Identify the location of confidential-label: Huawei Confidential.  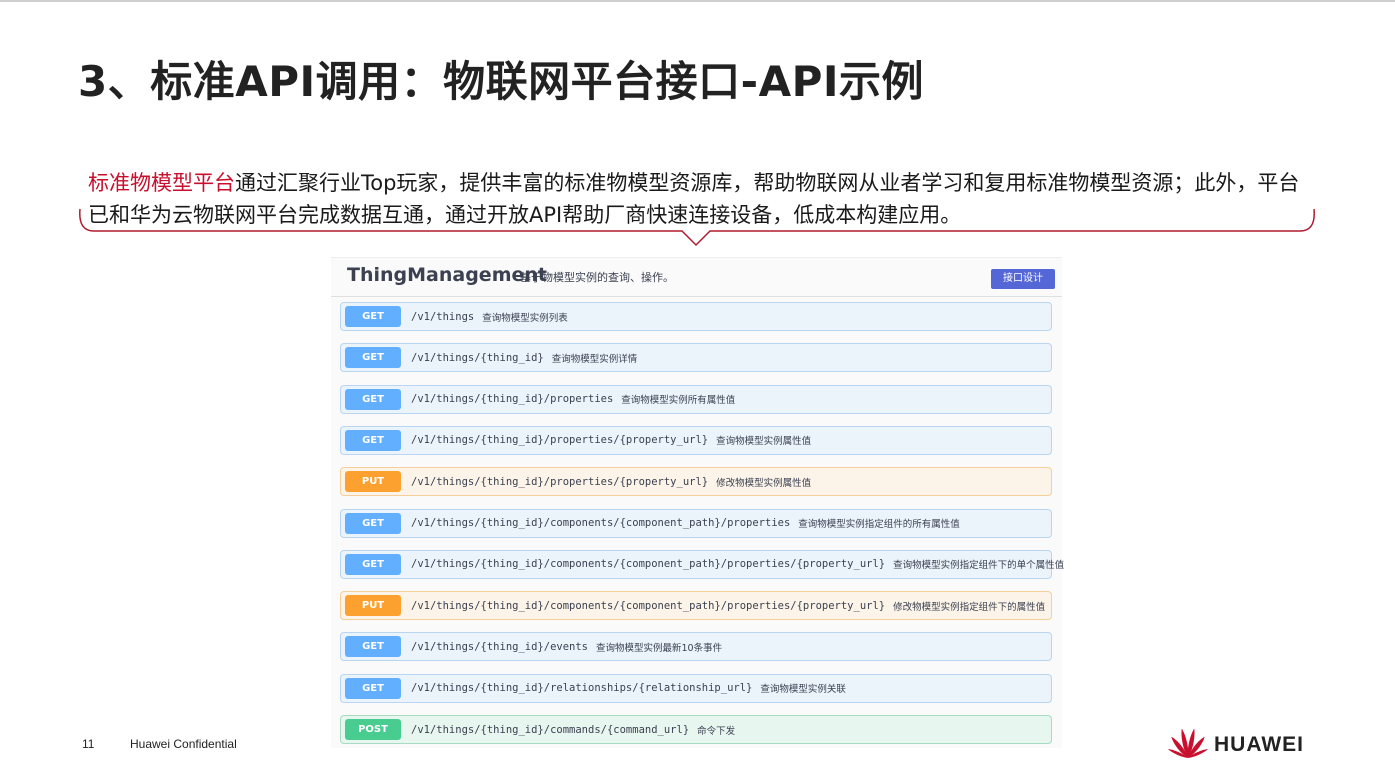
(183, 744).